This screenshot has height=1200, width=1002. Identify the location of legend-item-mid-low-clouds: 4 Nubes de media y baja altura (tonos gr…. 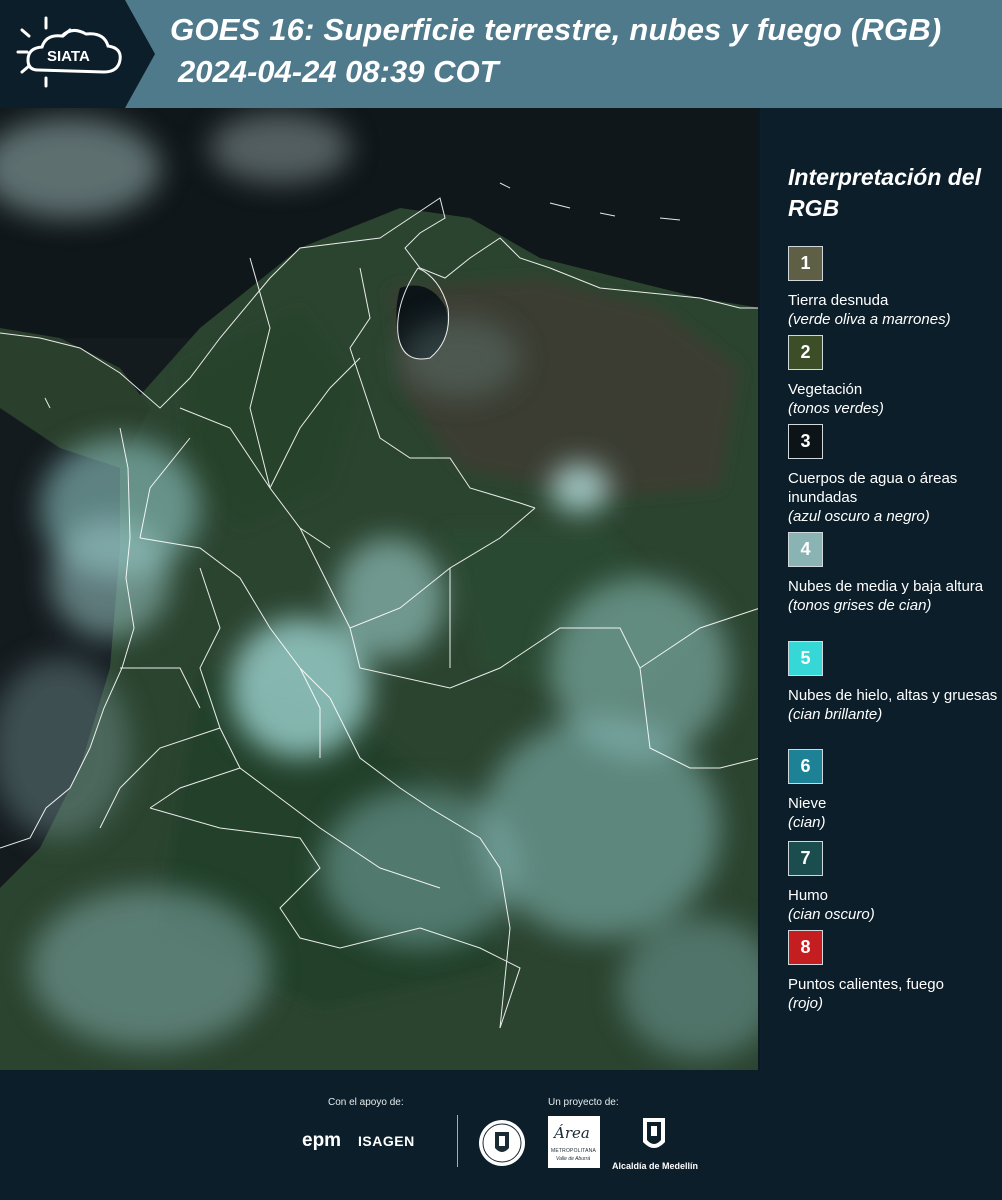
(894, 573).